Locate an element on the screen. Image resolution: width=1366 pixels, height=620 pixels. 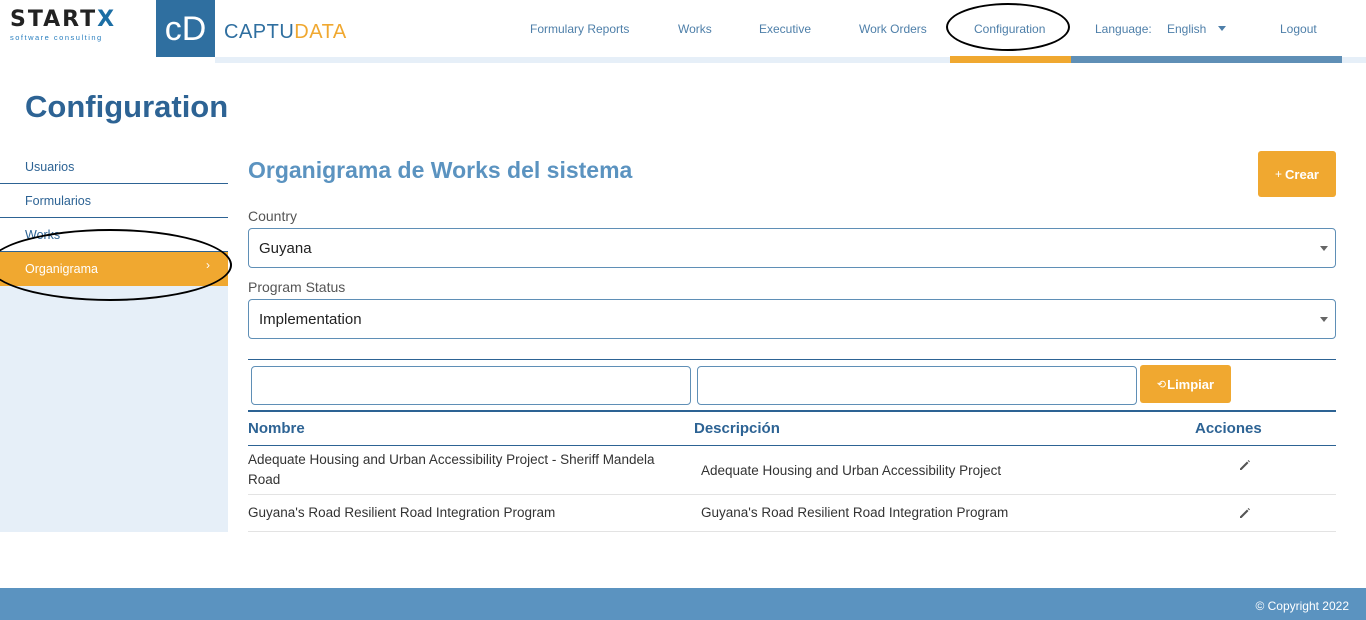
captudata-mark-logo: cD is located at coordinates (185, 28).